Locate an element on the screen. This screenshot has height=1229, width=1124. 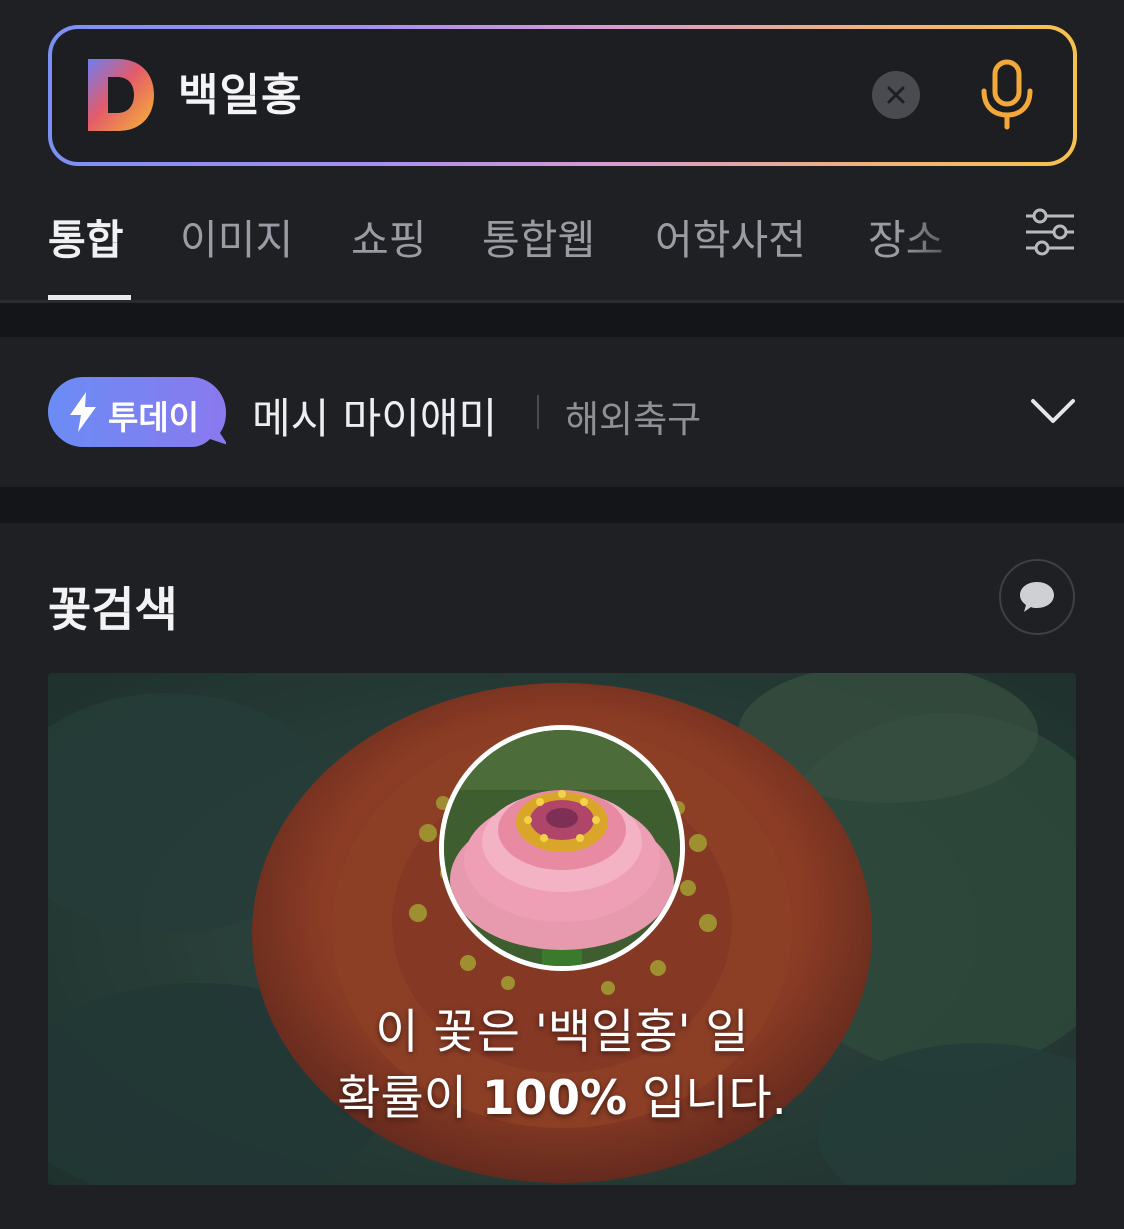
today-issue-category: 해외축구 is located at coordinates (633, 419).